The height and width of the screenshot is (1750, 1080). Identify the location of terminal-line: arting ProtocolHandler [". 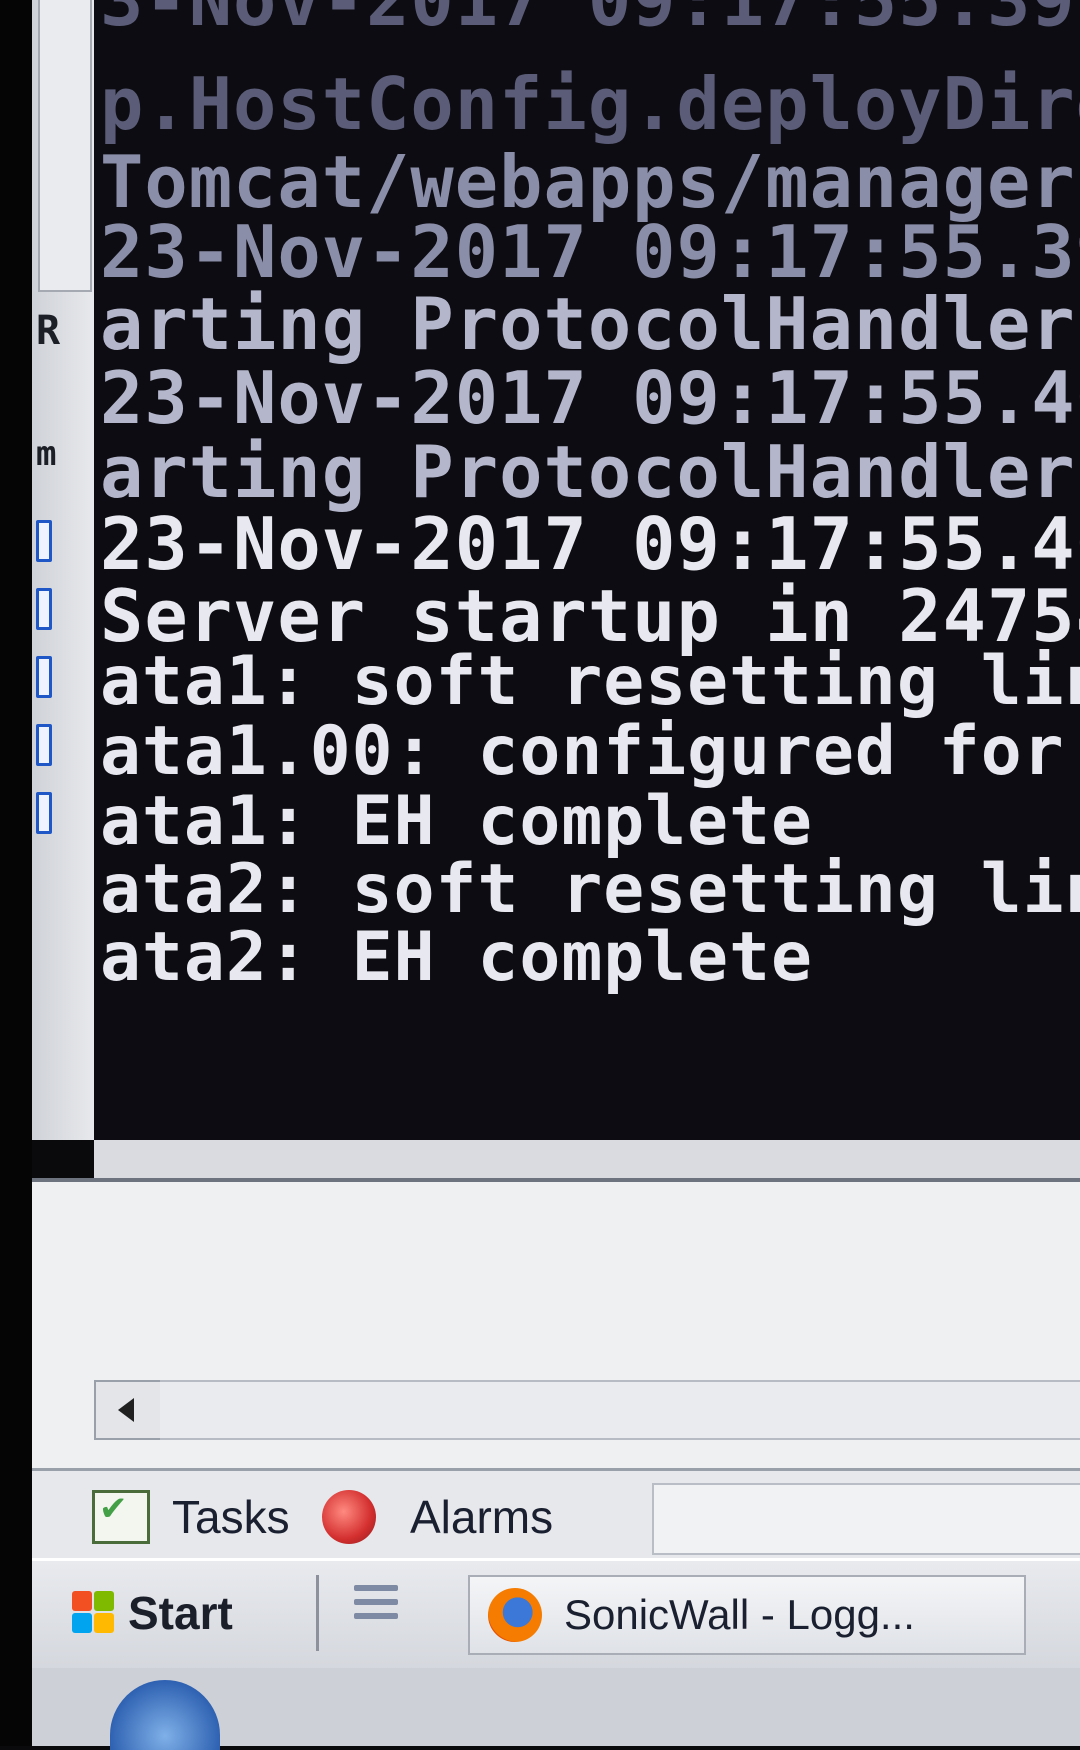
(590, 324).